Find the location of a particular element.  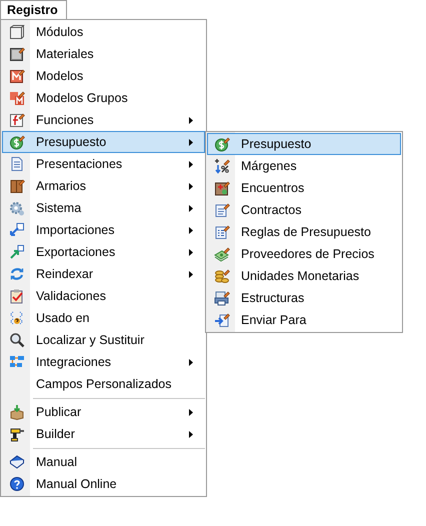

menu-item: Importaciones is located at coordinates (103, 230).